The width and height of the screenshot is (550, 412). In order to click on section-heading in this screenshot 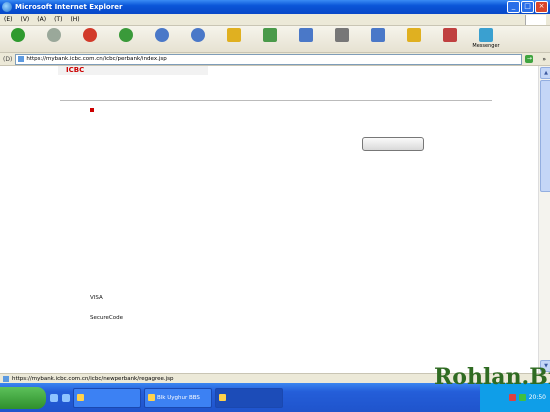, I will do `click(94, 110)`.